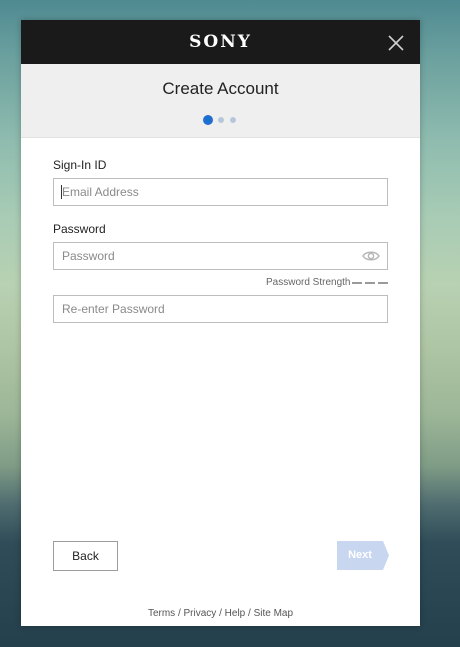  Describe the element at coordinates (220, 192) in the screenshot. I see `email-field: Email Address` at that location.